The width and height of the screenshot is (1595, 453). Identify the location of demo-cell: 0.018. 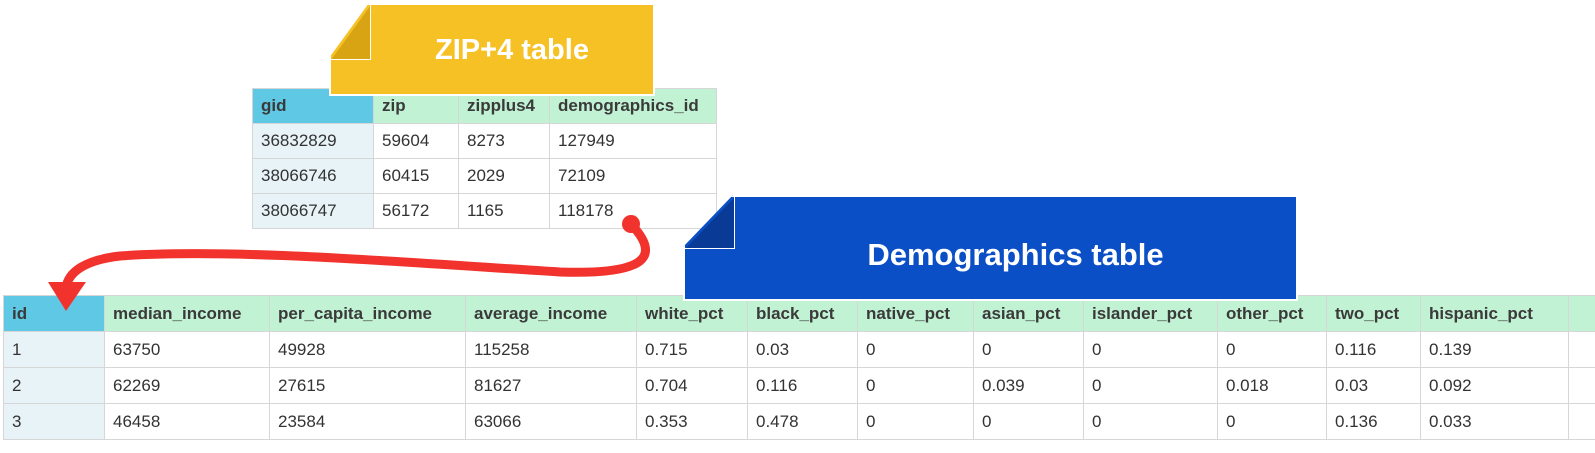
(1272, 385).